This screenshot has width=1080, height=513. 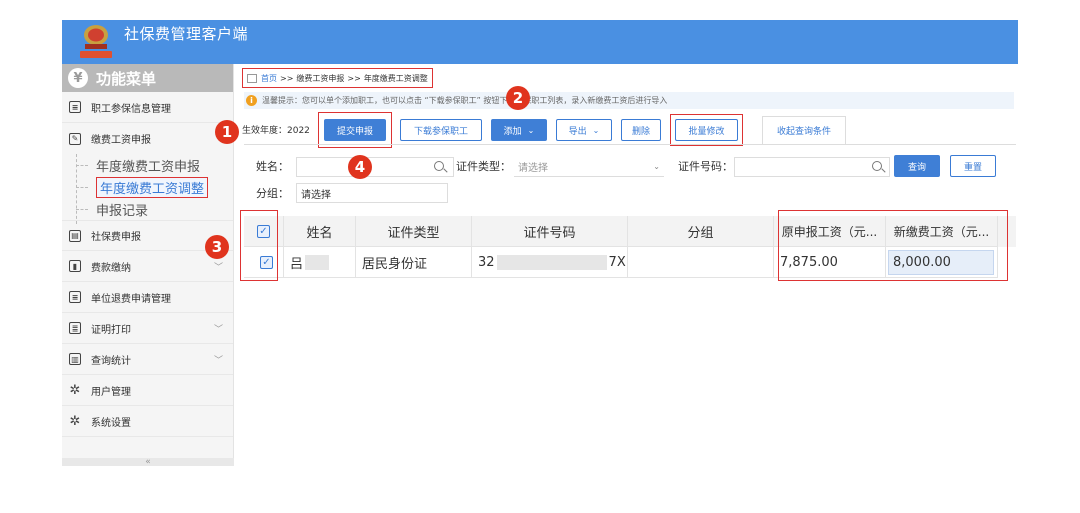 What do you see at coordinates (441, 130) in the screenshot?
I see `download-employees-button: 下载参保职工` at bounding box center [441, 130].